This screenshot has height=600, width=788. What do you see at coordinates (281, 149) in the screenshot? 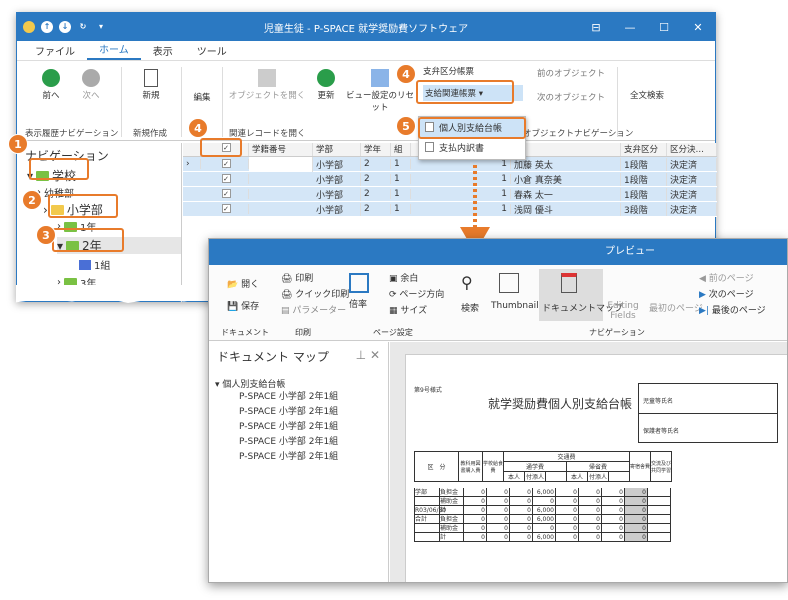
I see `column-student-id: 学籍番号` at bounding box center [281, 149].